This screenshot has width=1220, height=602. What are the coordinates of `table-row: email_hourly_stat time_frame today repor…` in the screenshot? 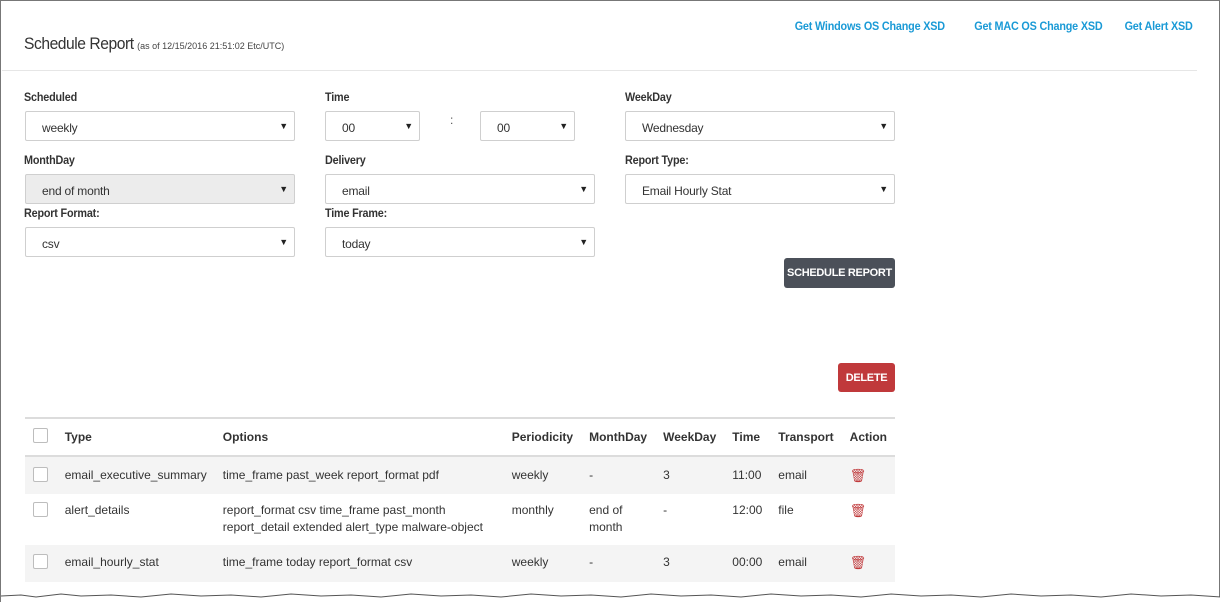 It's located at (460, 563).